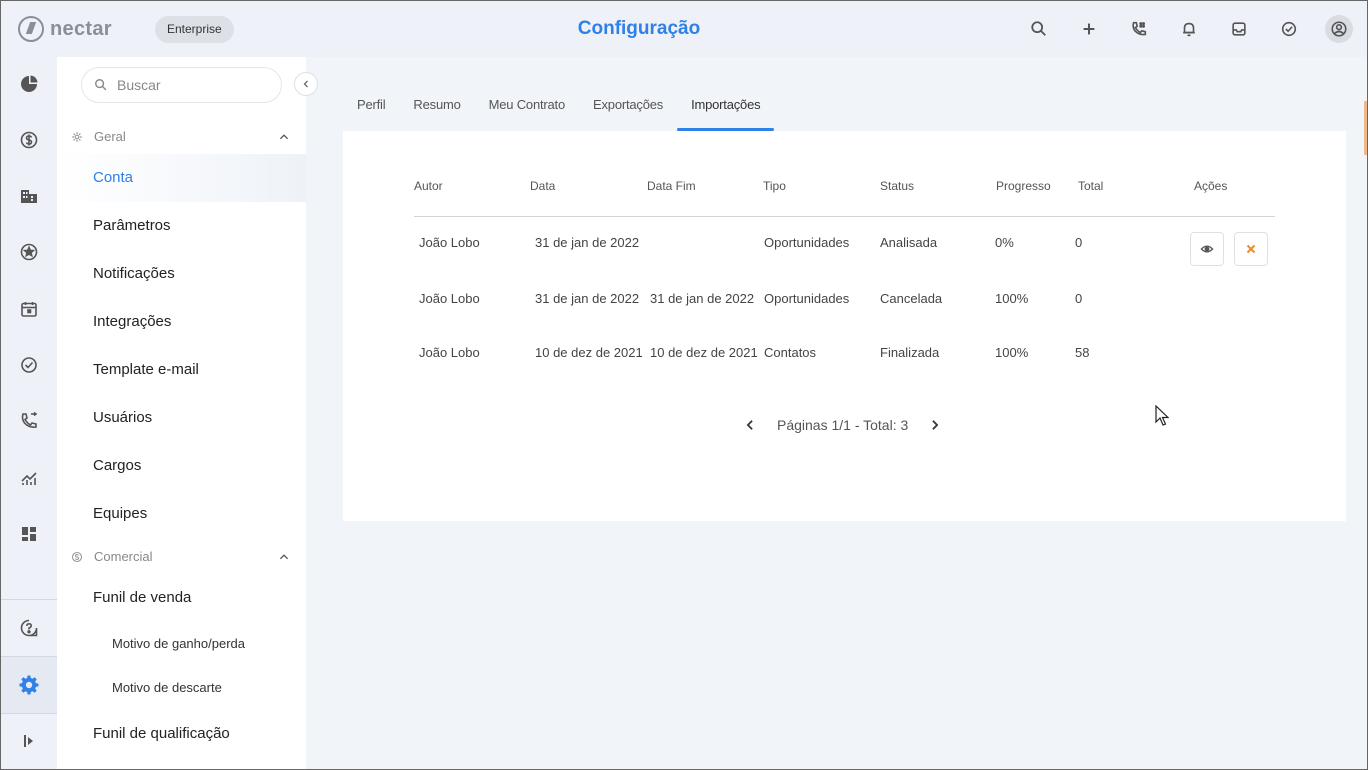 The width and height of the screenshot is (1368, 770). I want to click on task-check-icon, so click(29, 365).